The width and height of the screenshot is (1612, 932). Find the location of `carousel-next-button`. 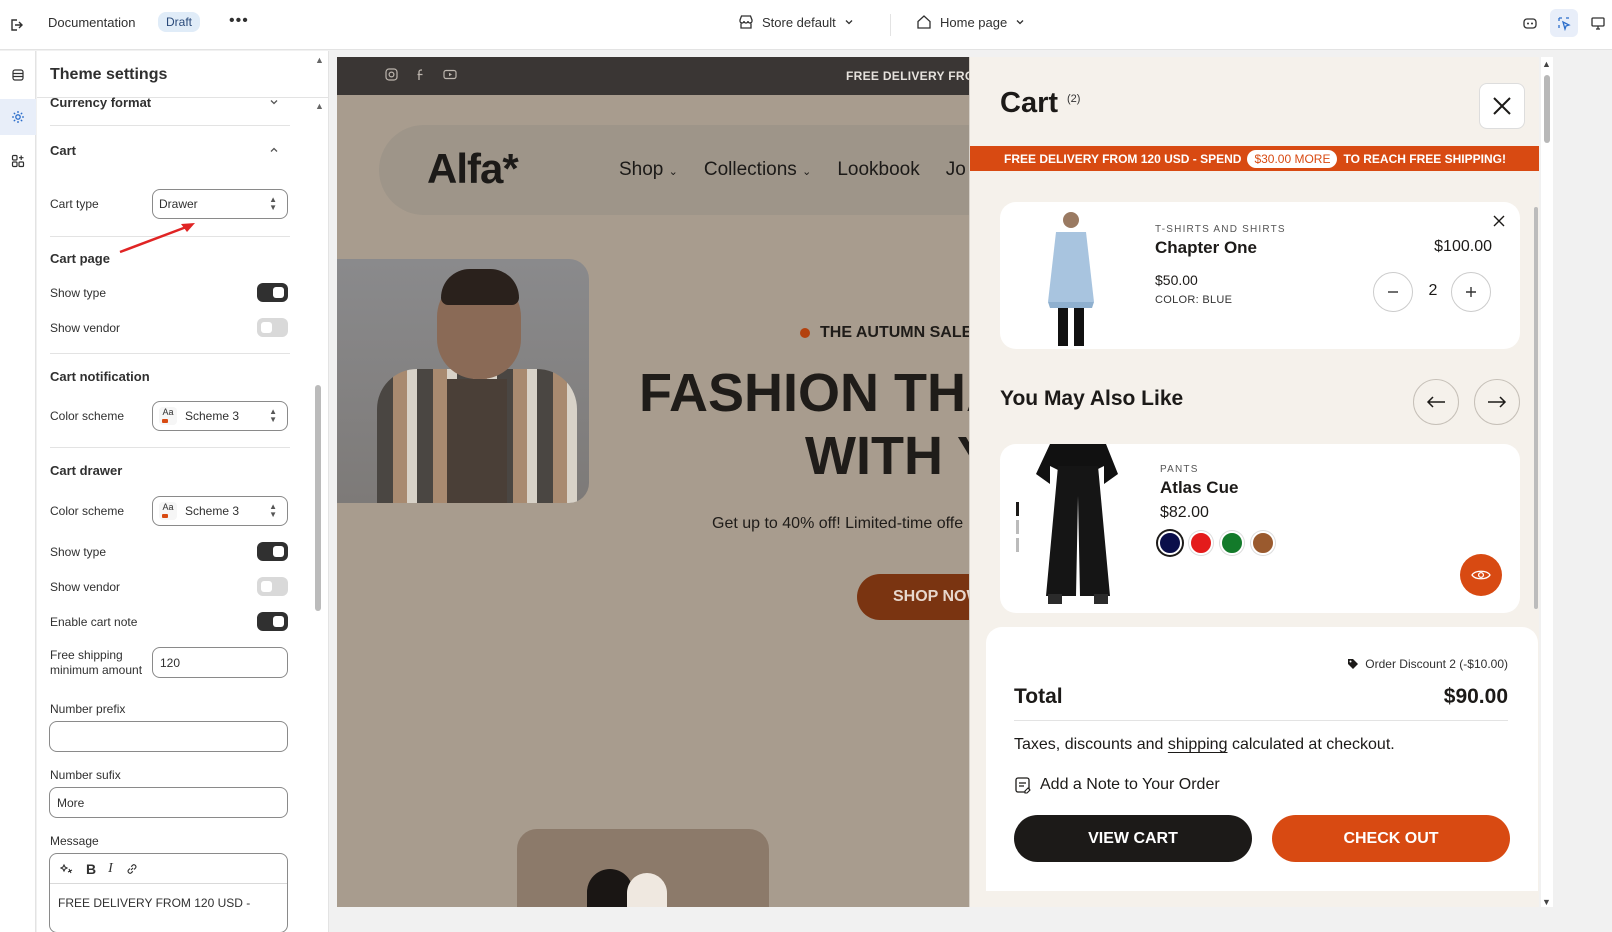

carousel-next-button is located at coordinates (1497, 402).